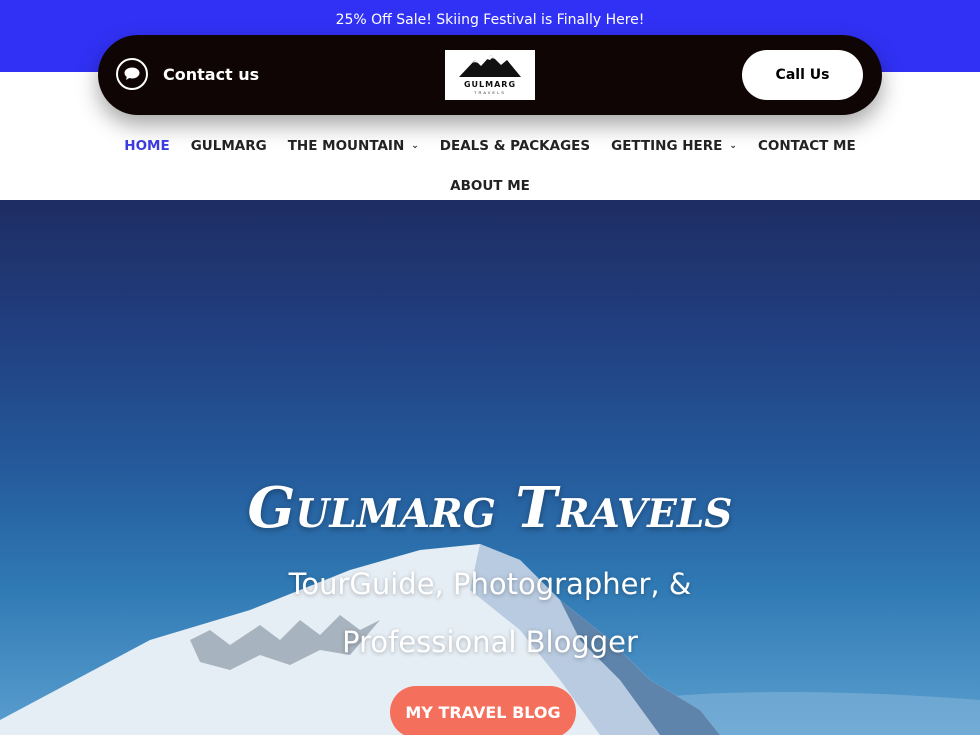 The height and width of the screenshot is (735, 980). I want to click on site-logo: GULMARG TRAVELS, so click(490, 75).